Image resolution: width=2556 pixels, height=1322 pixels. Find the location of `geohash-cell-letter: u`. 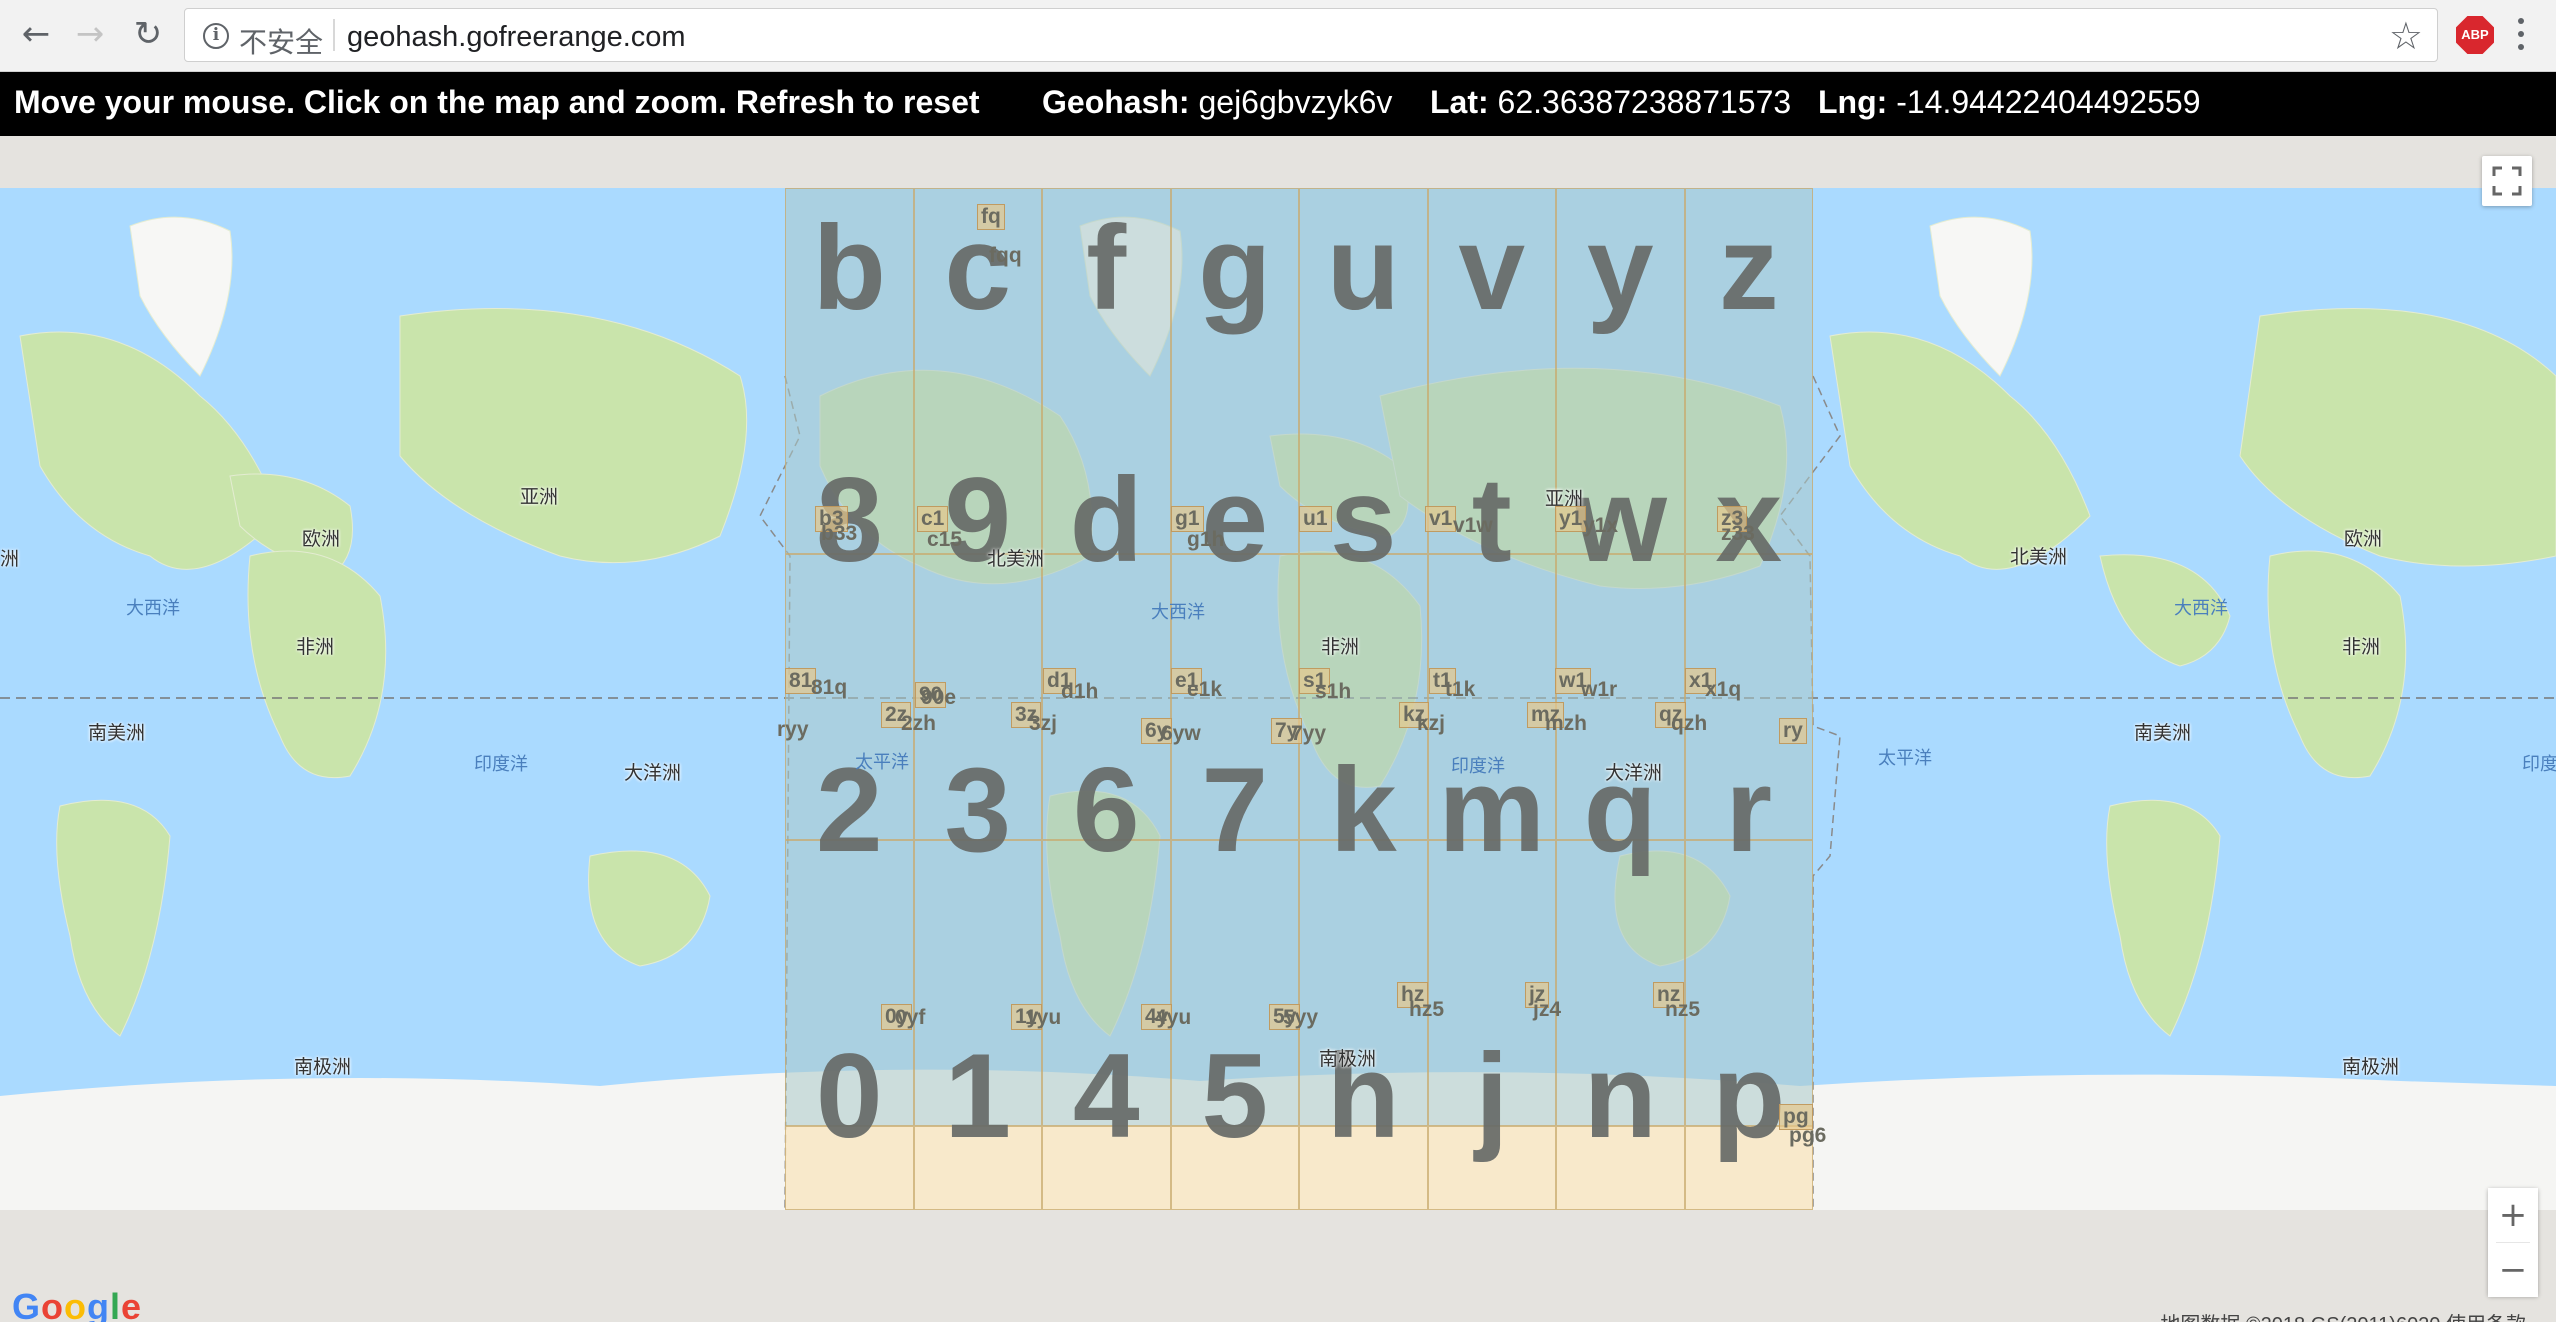

geohash-cell-letter: u is located at coordinates (1363, 268).